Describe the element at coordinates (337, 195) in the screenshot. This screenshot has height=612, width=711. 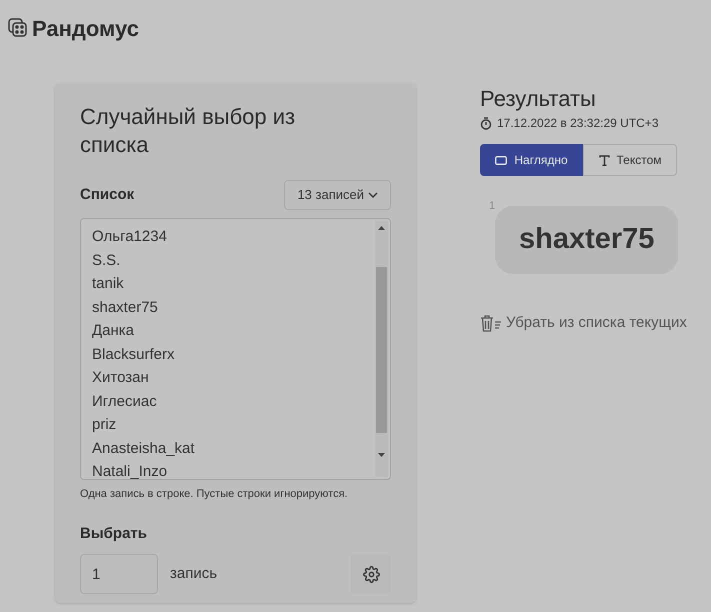
I see `count-dropdown: 13 записей` at that location.